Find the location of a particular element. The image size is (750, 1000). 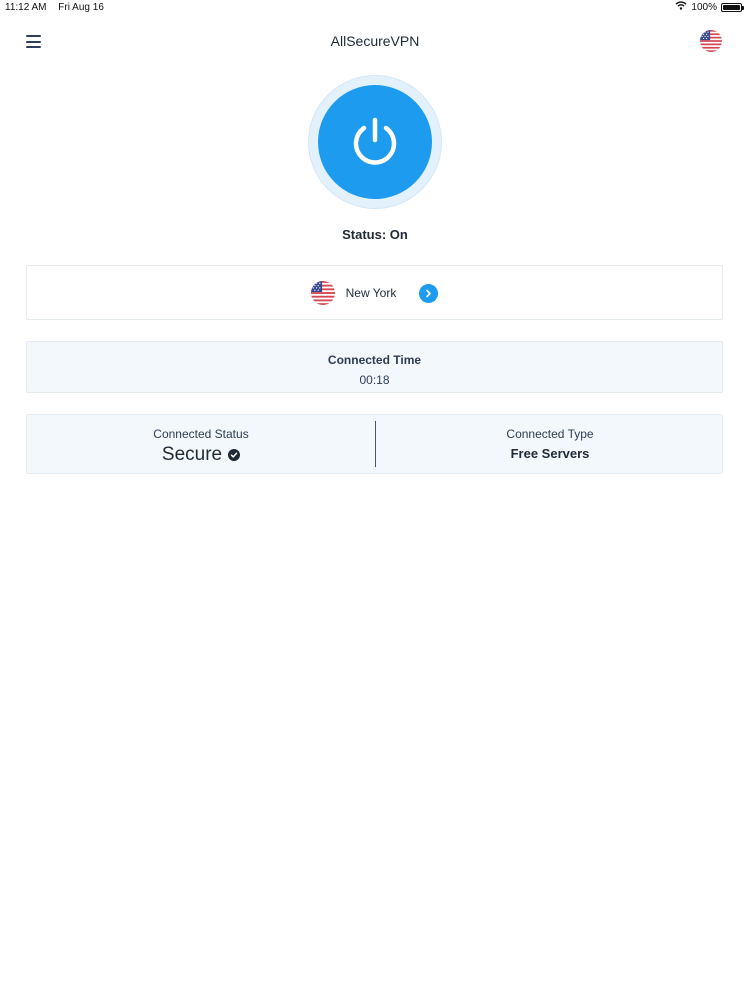

connected-status-label: Connected Status is located at coordinates (201, 434).